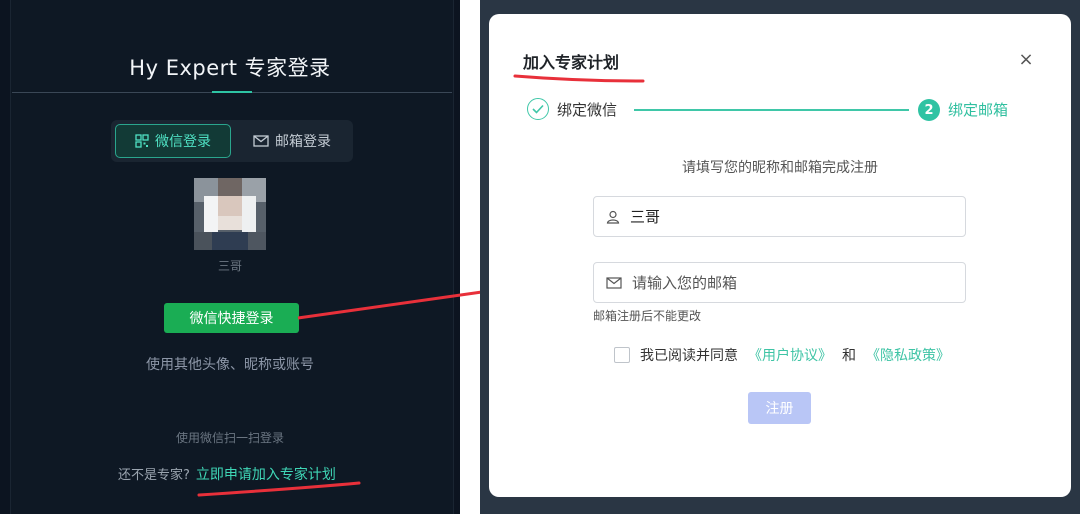 The width and height of the screenshot is (1080, 514). I want to click on user-icon, so click(613, 217).